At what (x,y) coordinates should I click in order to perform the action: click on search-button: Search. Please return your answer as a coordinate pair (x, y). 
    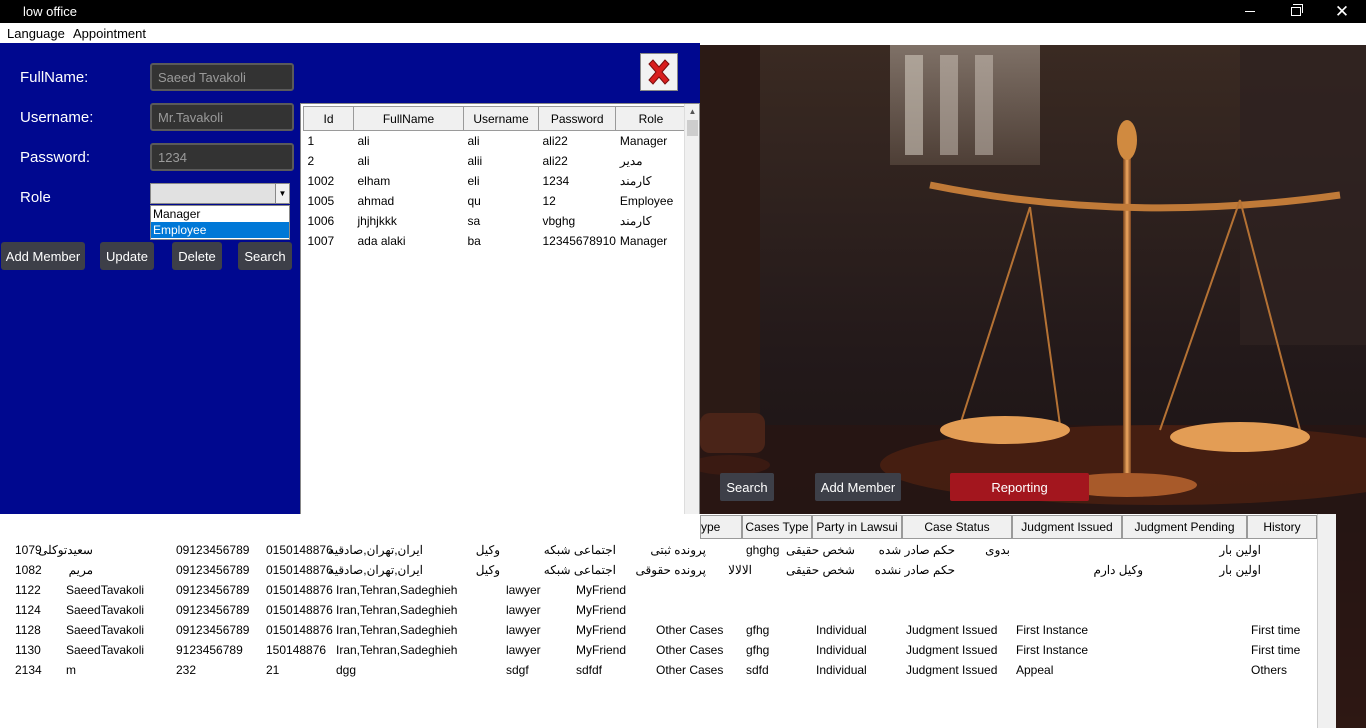
    Looking at the image, I should click on (265, 256).